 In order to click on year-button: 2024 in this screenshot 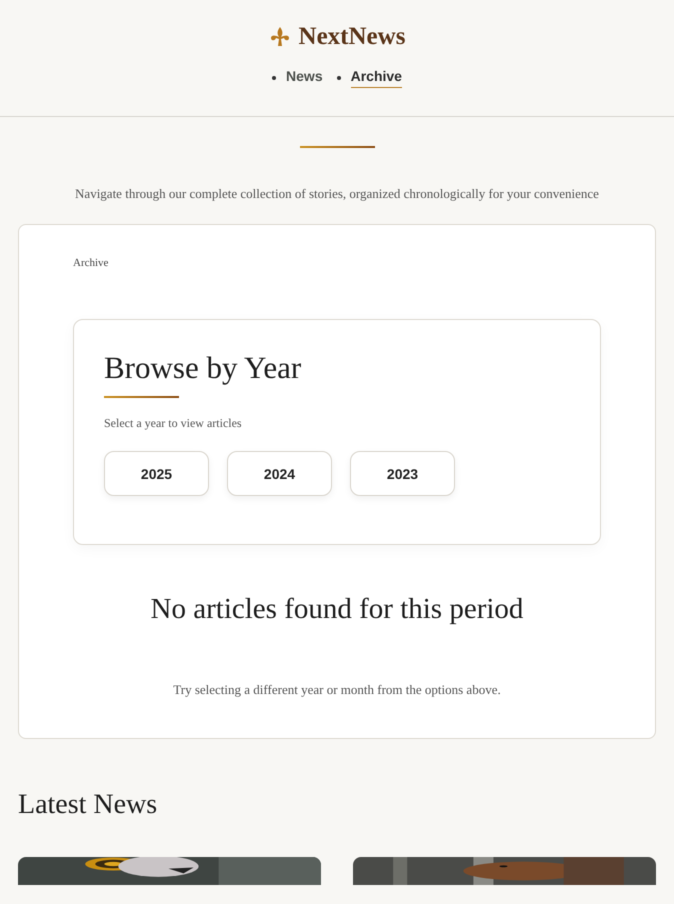, I will do `click(279, 473)`.